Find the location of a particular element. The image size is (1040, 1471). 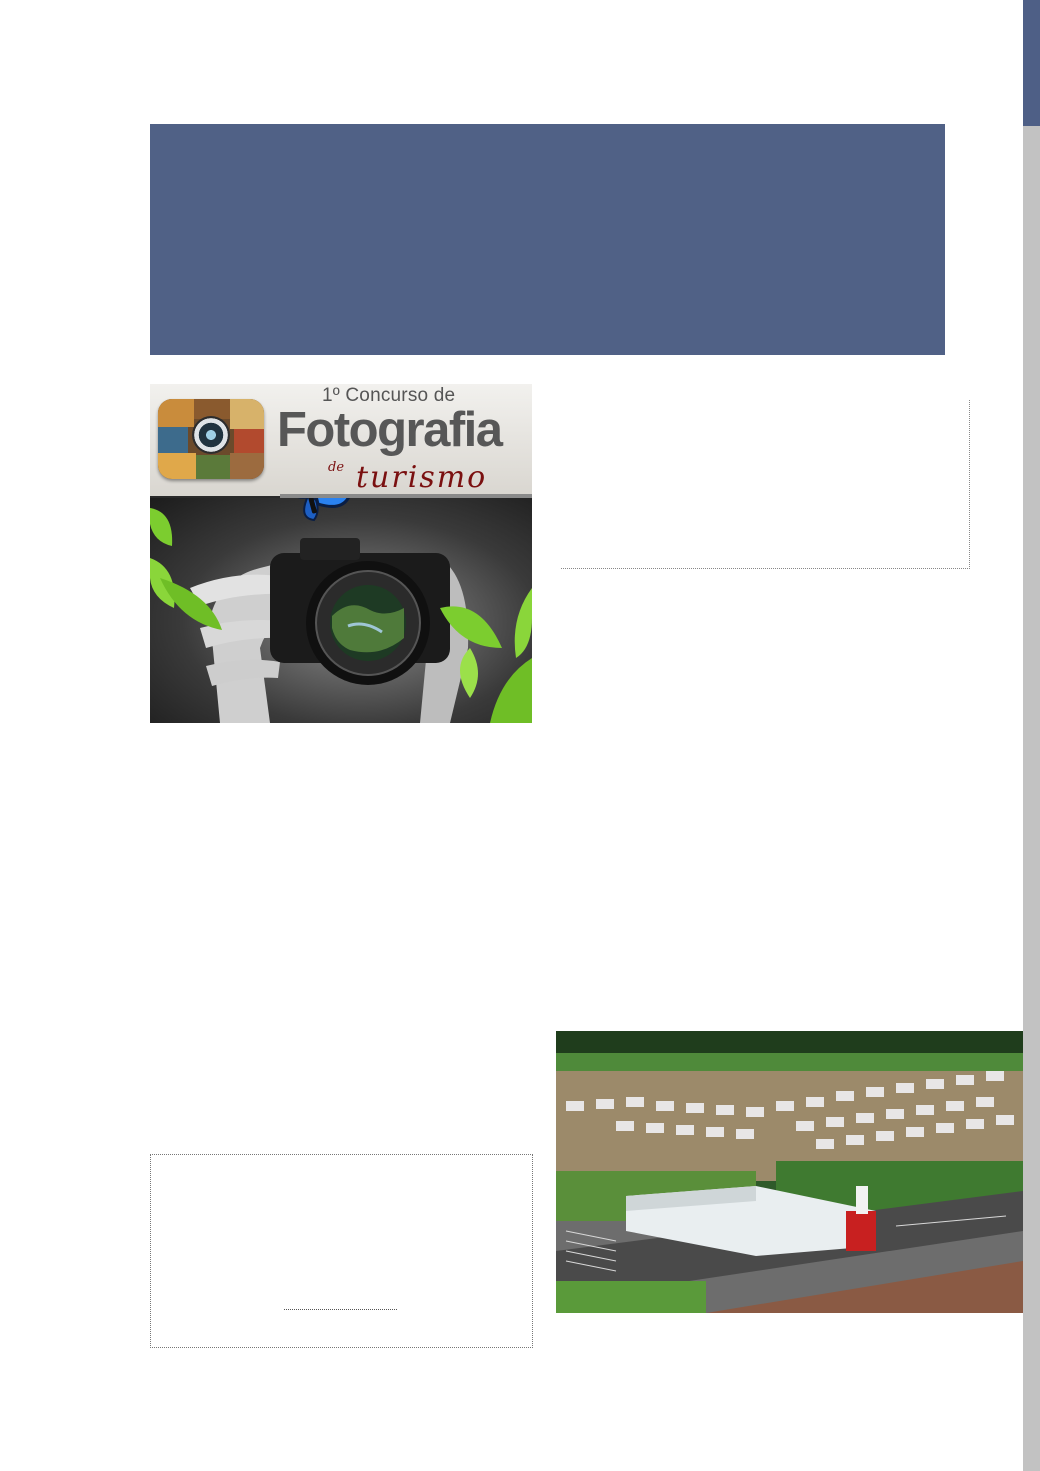

camera-lens-icon is located at coordinates (211, 435).